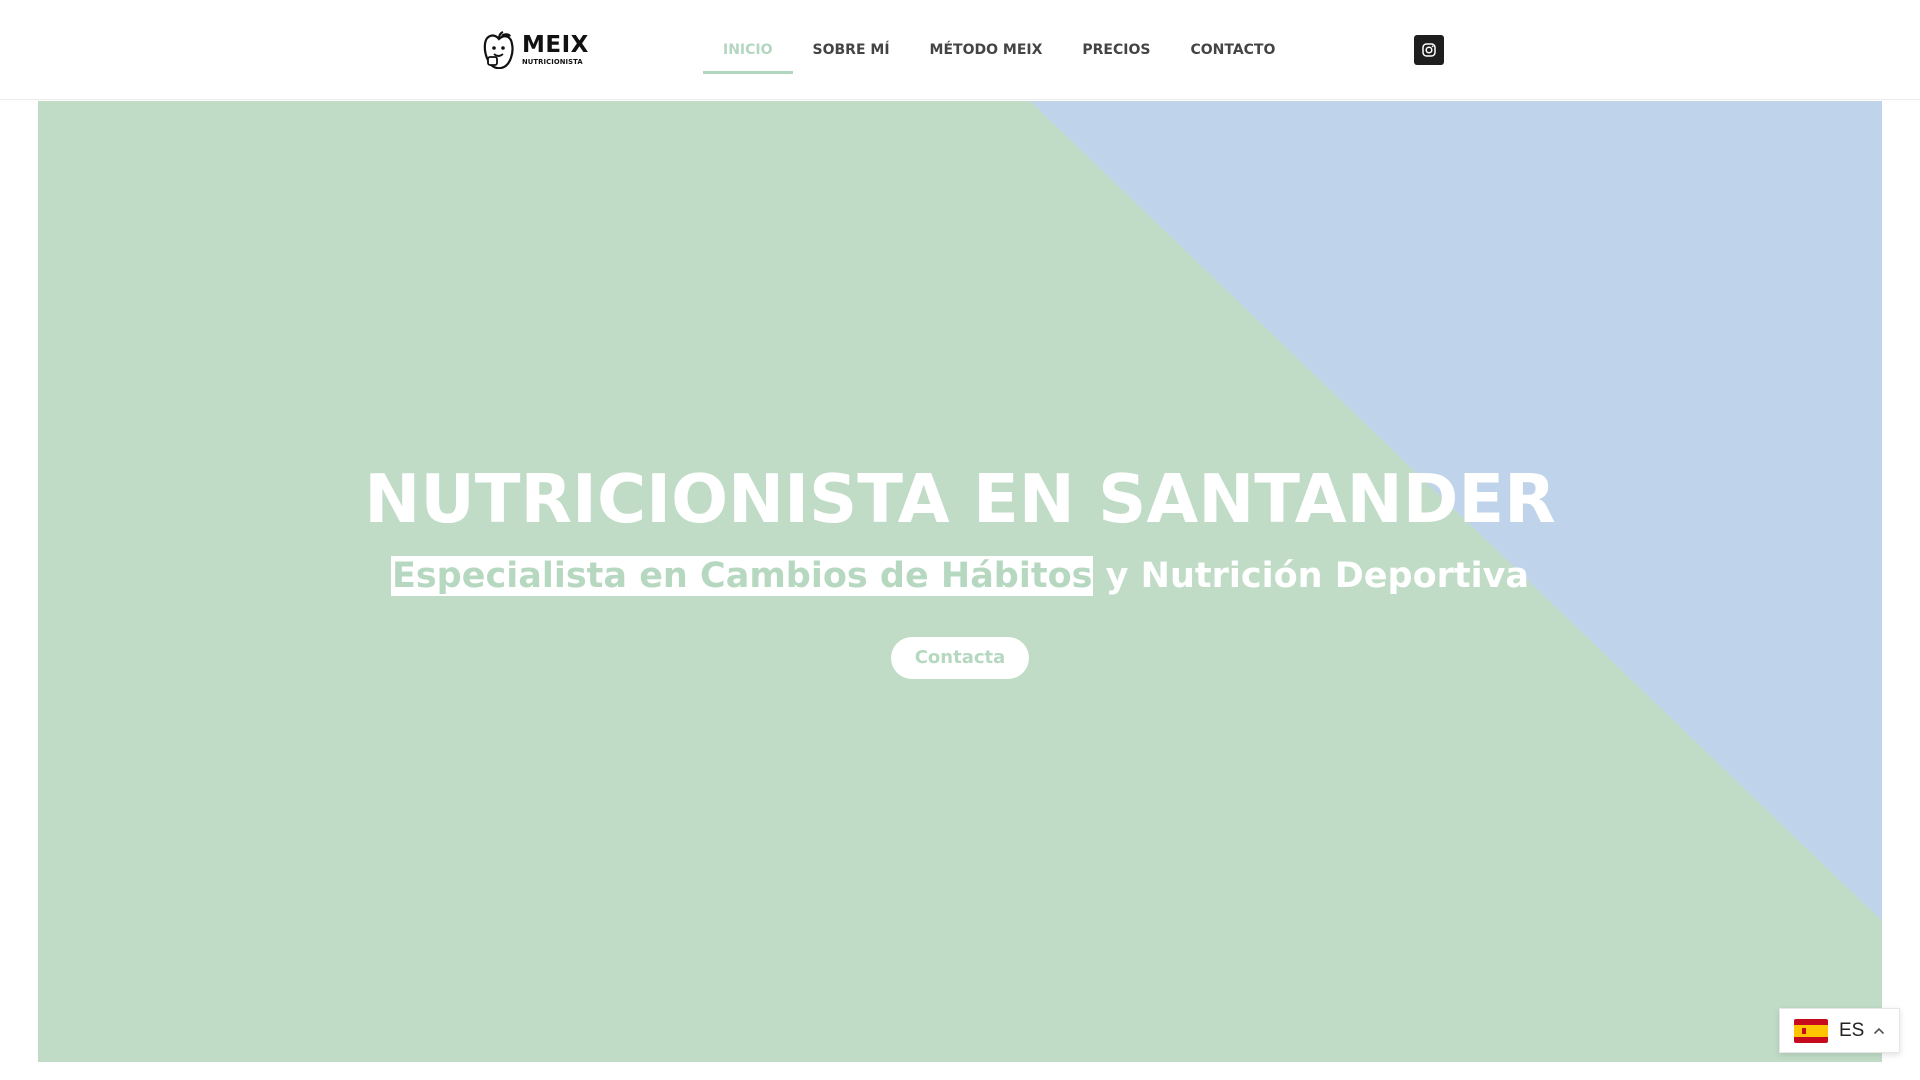 This screenshot has width=1920, height=1080. I want to click on nav-item-contacto: CONTACTO, so click(1232, 50).